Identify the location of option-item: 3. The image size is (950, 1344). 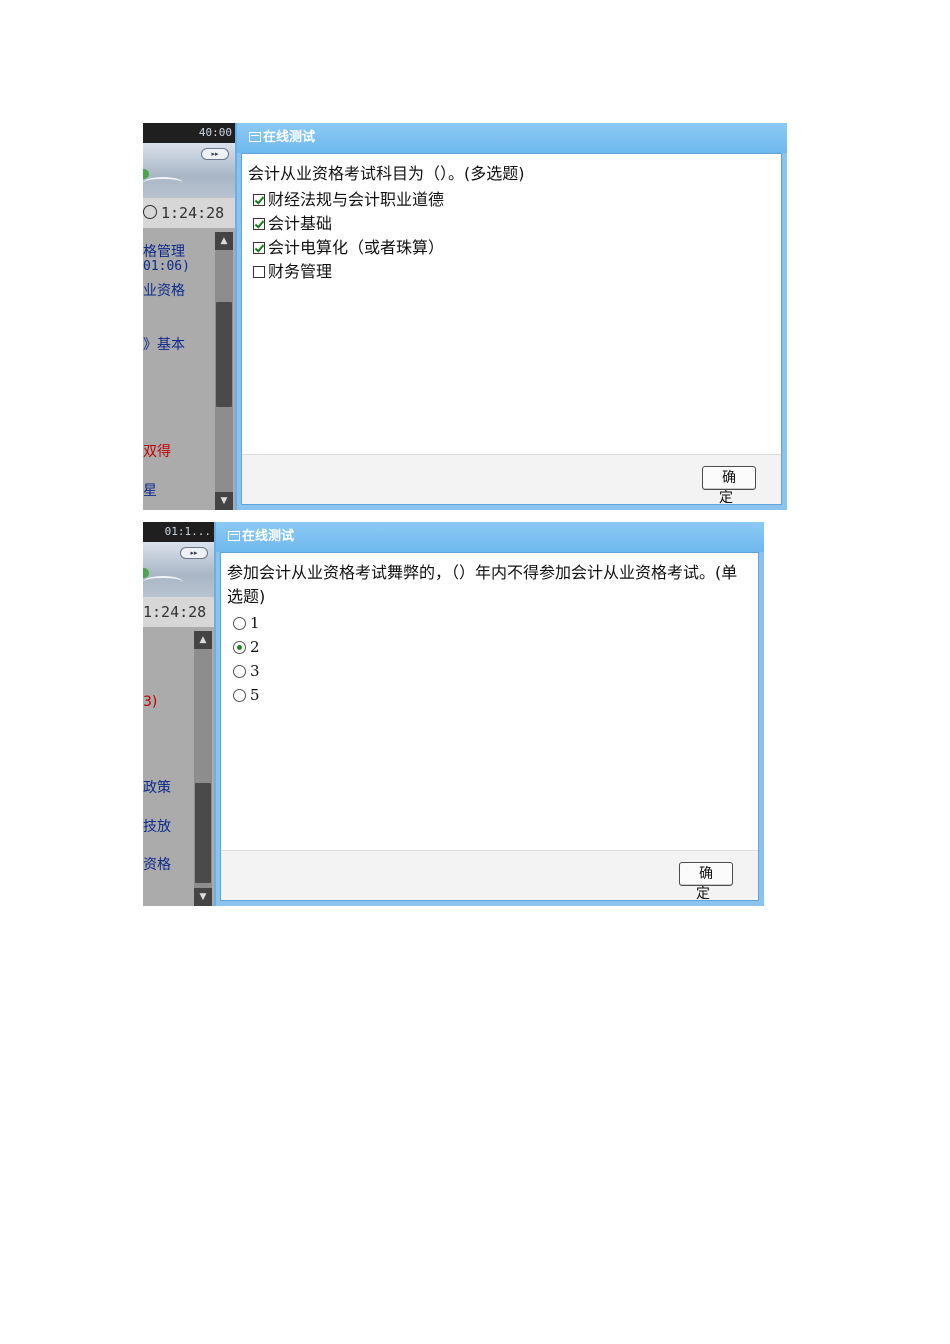
(489, 671).